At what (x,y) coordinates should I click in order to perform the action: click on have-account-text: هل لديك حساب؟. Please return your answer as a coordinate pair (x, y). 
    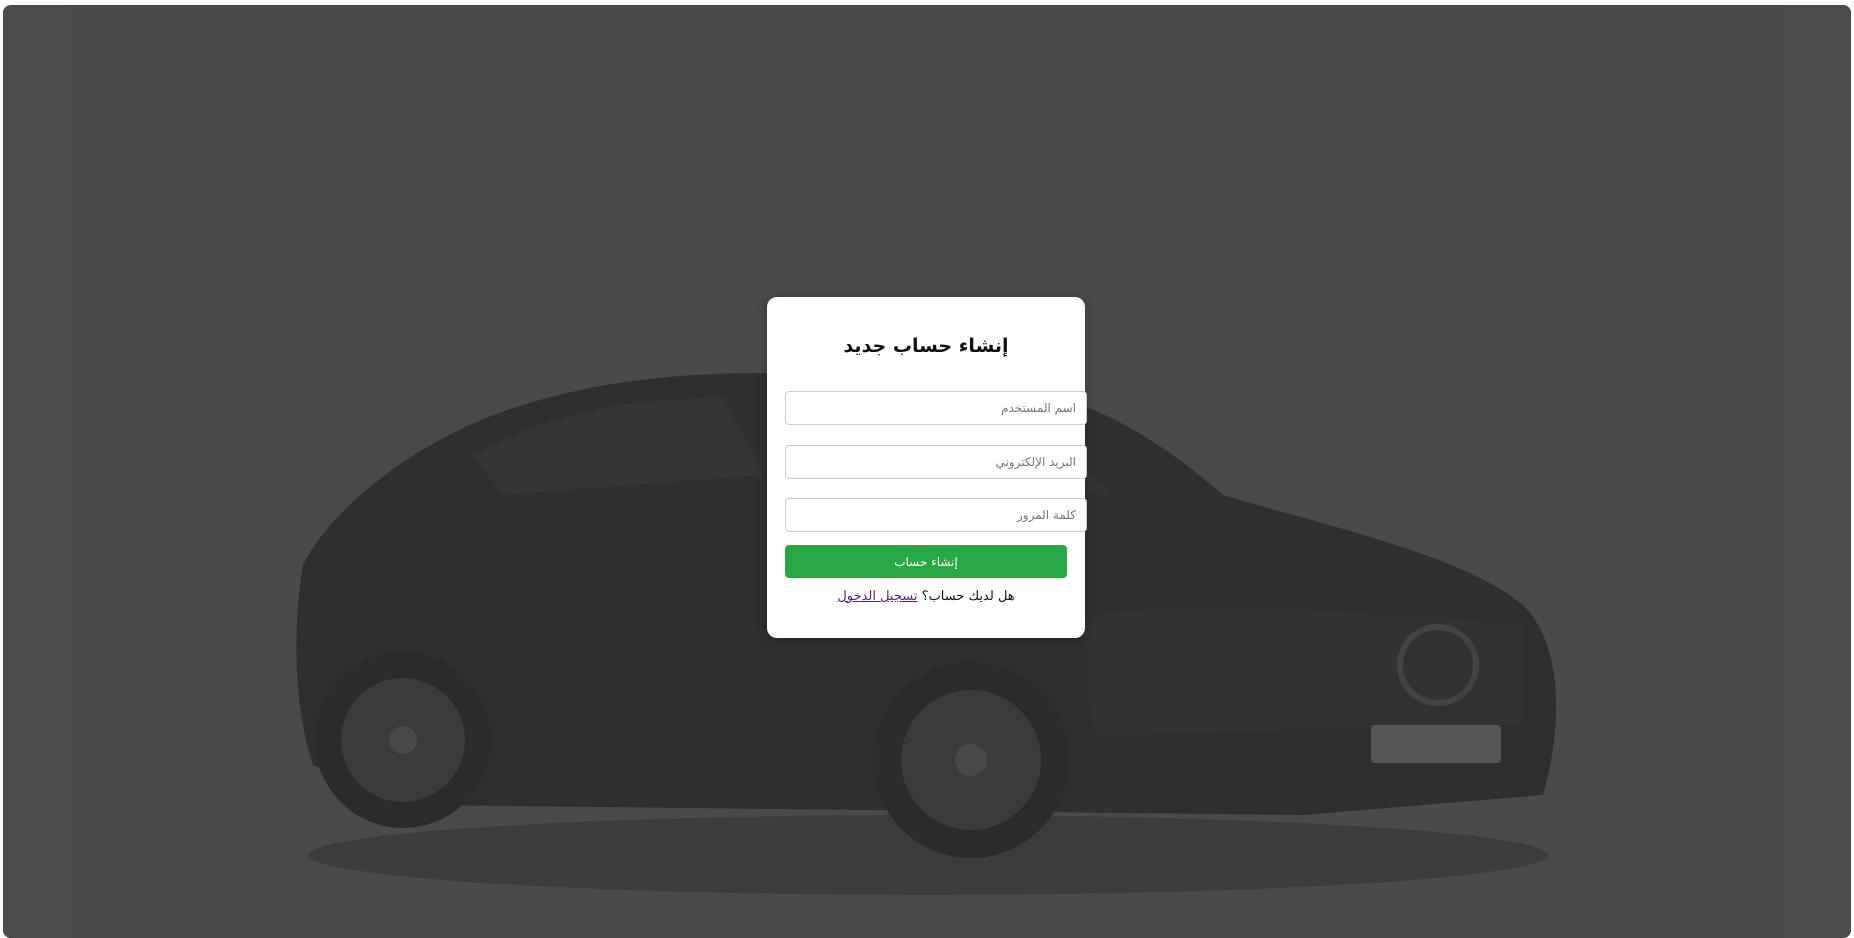
    Looking at the image, I should click on (968, 596).